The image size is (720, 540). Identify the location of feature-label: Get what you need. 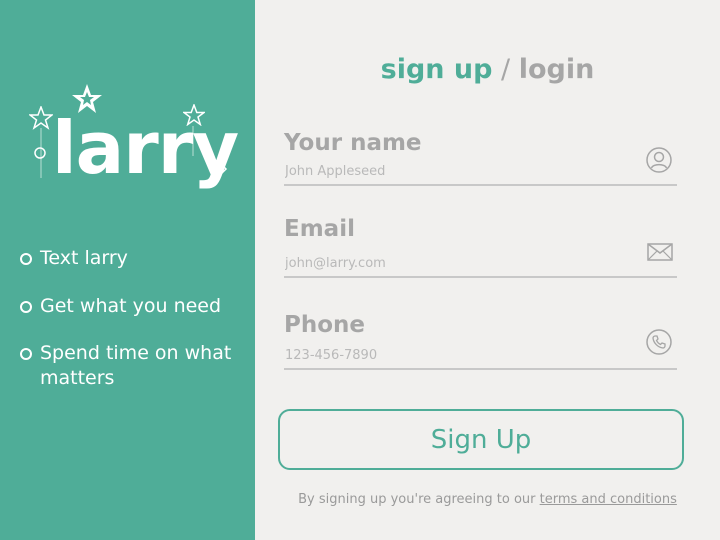
(131, 305).